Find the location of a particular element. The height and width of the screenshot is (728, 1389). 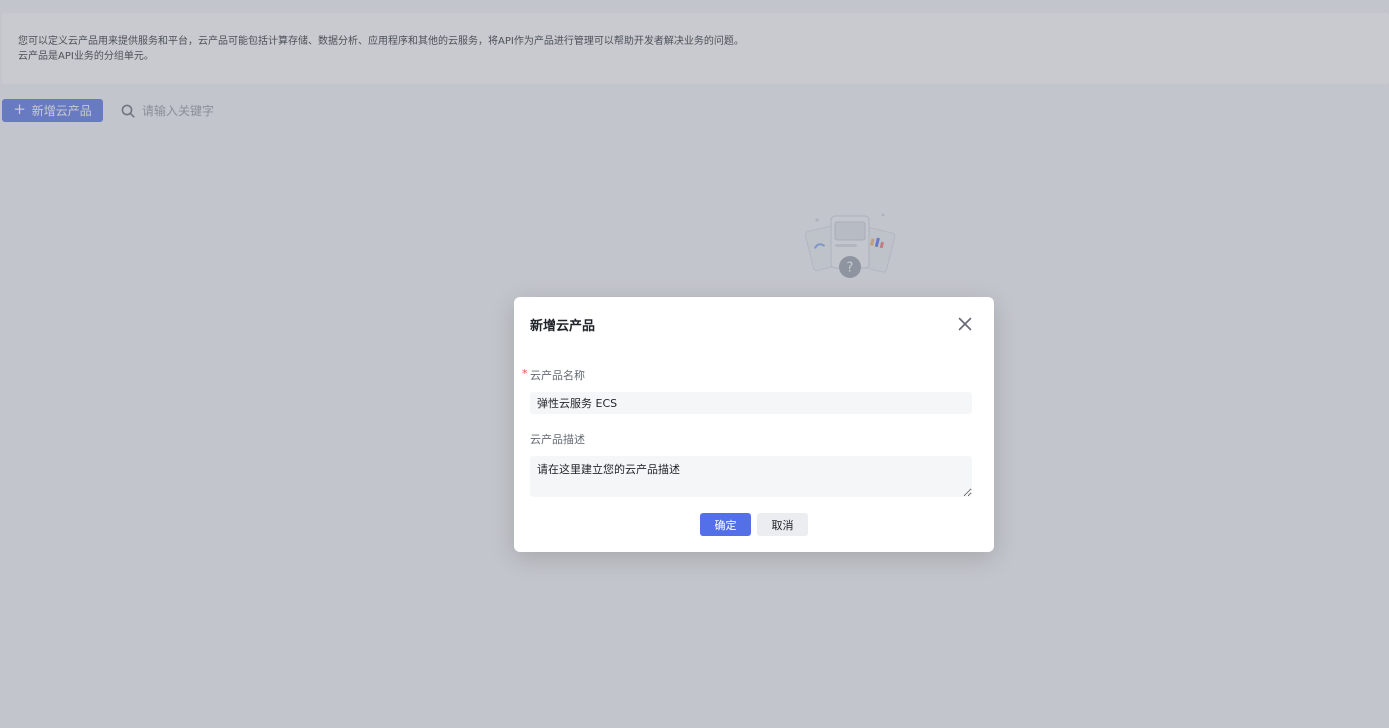

cancel-button: 取消 is located at coordinates (782, 524).